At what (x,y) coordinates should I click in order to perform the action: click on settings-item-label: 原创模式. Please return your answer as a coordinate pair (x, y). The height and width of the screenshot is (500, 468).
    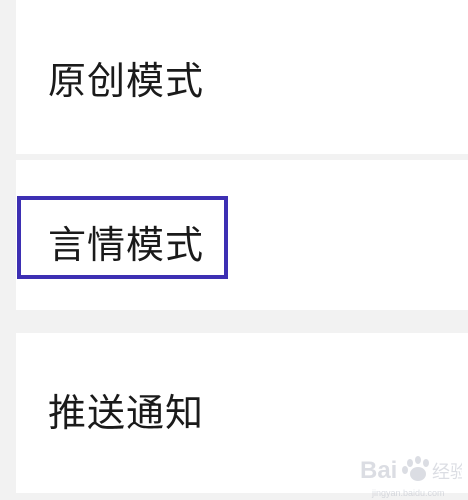
    Looking at the image, I should click on (126, 81).